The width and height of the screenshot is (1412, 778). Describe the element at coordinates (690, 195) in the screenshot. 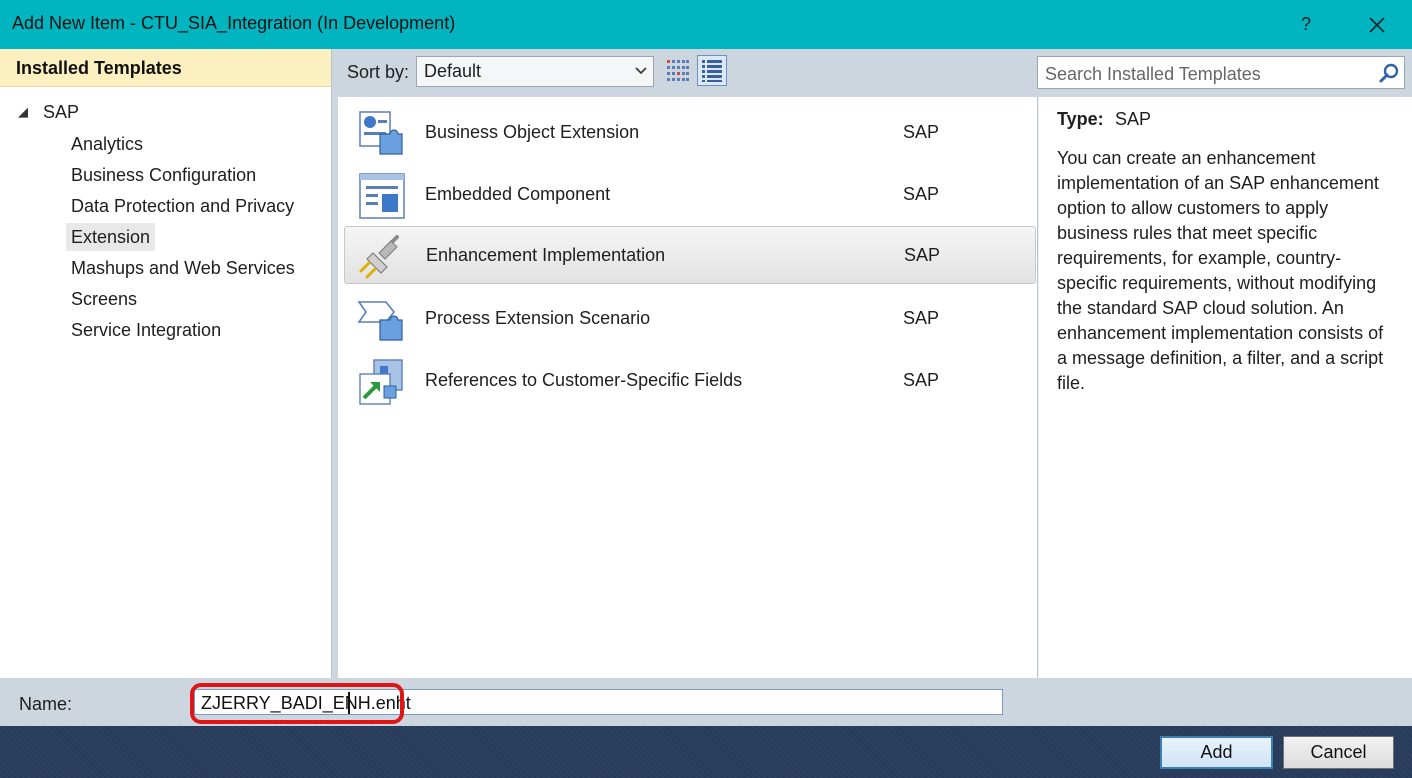

I see `template-row-embedded-component: Embedded Component SAP` at that location.